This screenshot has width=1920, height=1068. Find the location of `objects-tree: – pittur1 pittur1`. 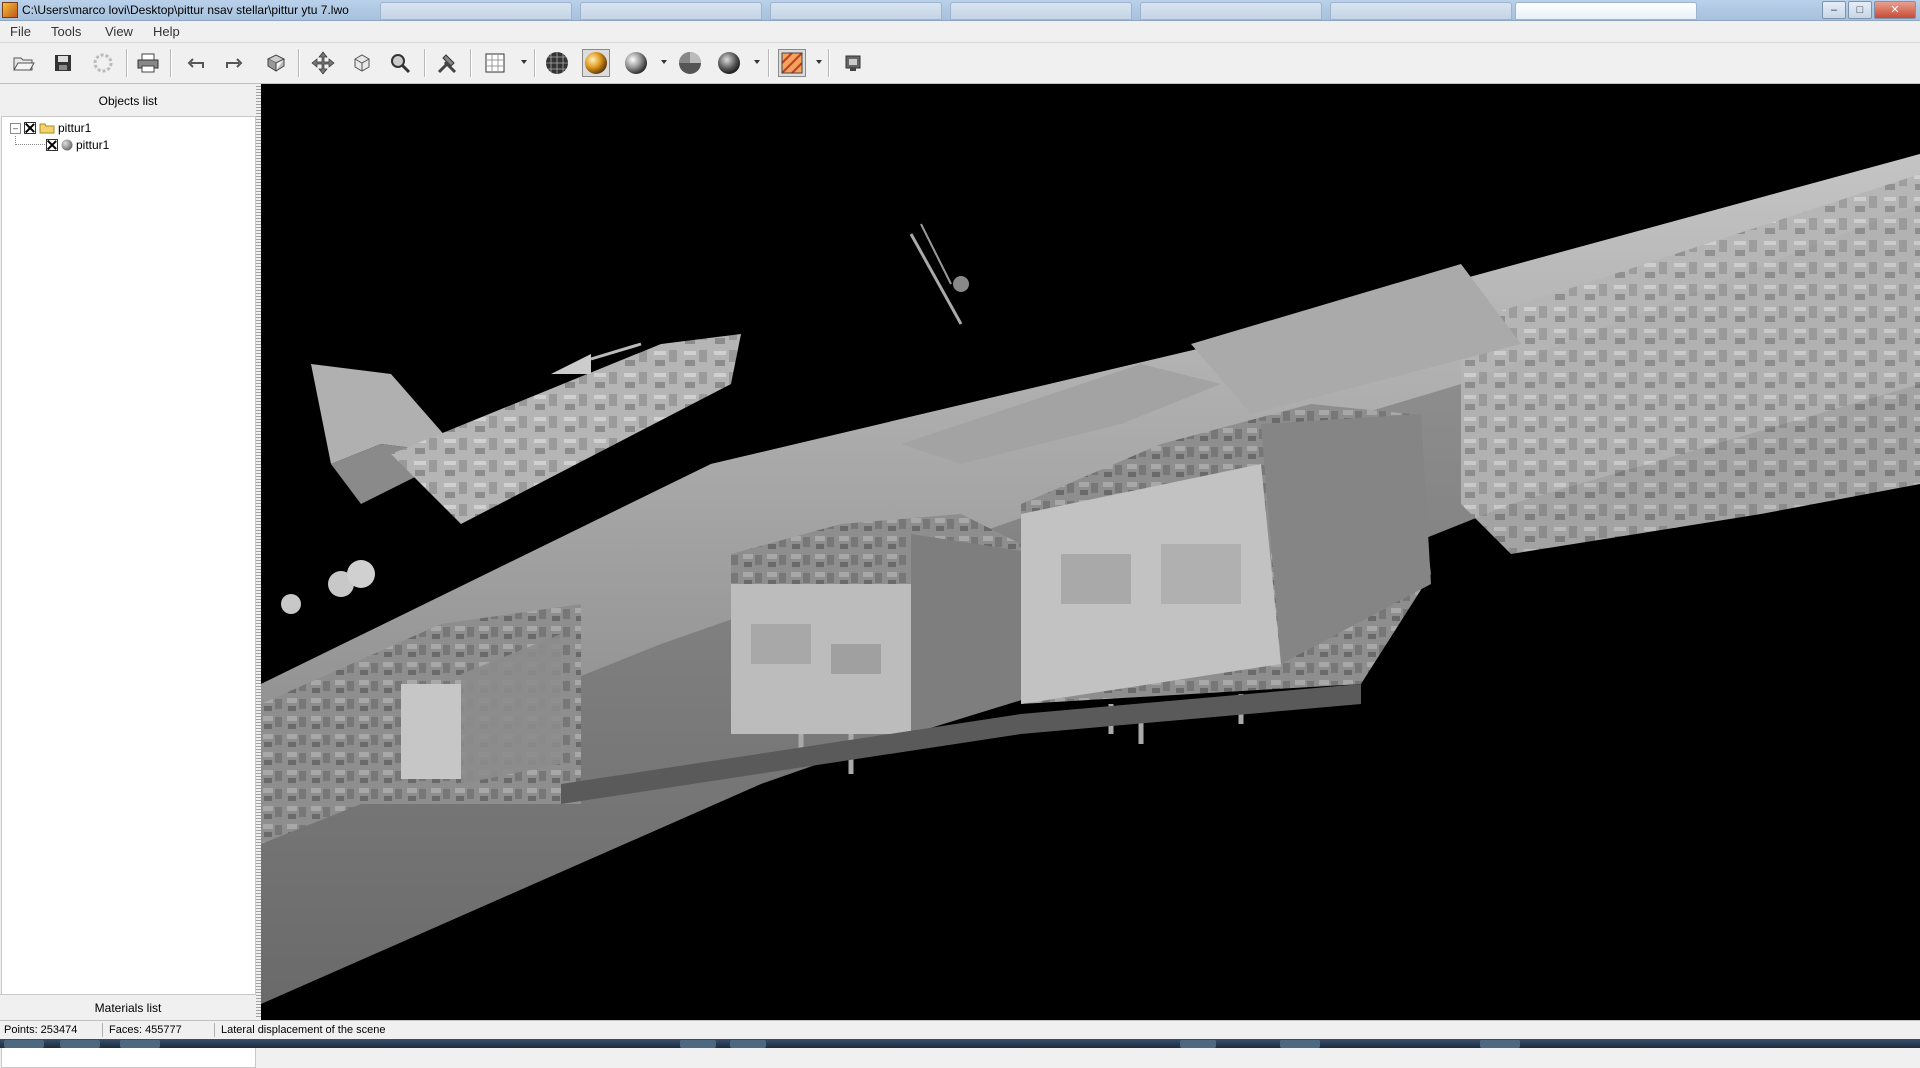

objects-tree: – pittur1 pittur1 is located at coordinates (128, 592).